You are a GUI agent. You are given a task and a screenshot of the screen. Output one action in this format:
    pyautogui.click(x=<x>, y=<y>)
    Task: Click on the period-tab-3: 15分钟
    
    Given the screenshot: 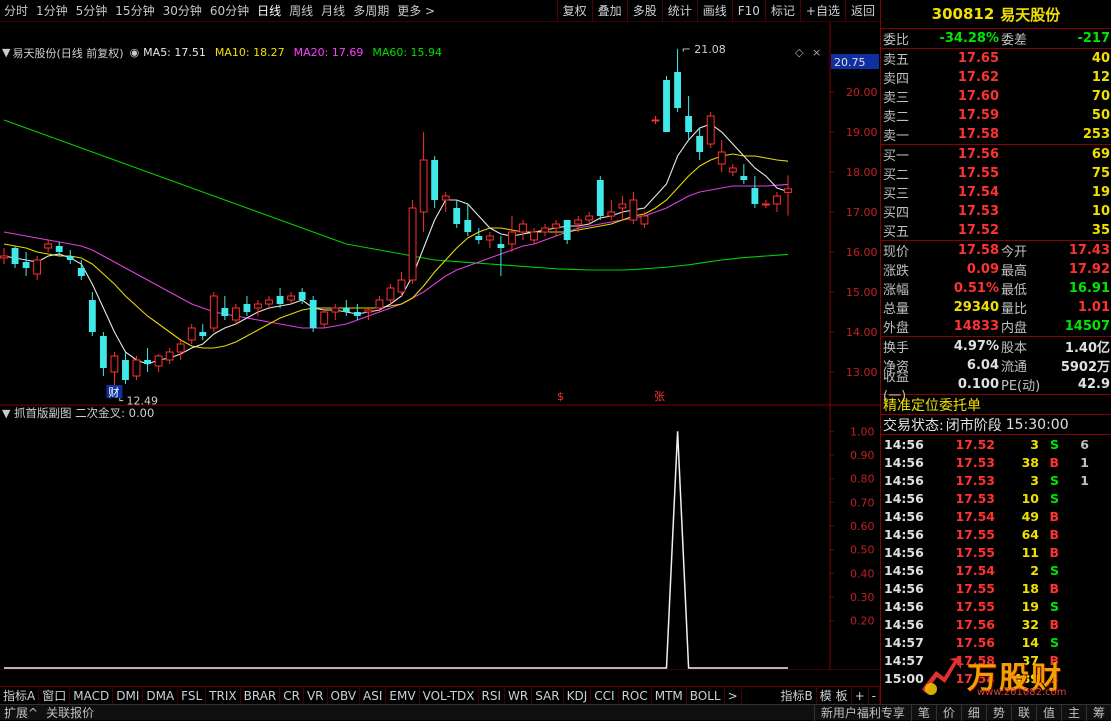 What is the action you would take?
    pyautogui.click(x=134, y=11)
    